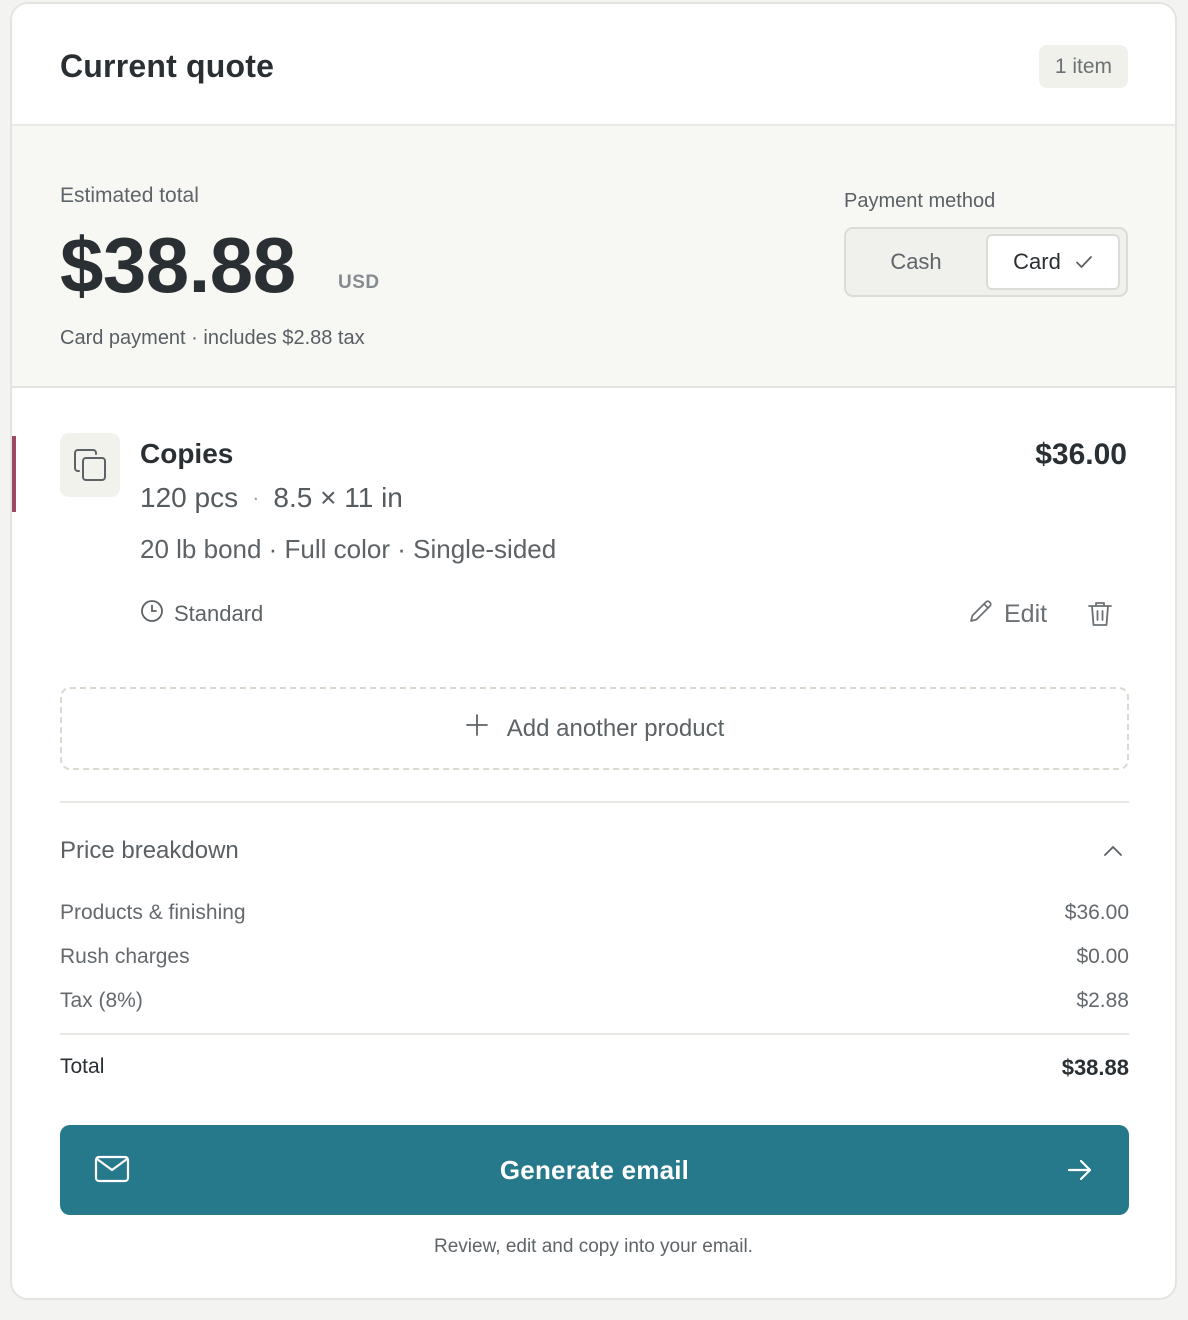 The image size is (1188, 1320). Describe the element at coordinates (1084, 262) in the screenshot. I see `check-icon` at that location.